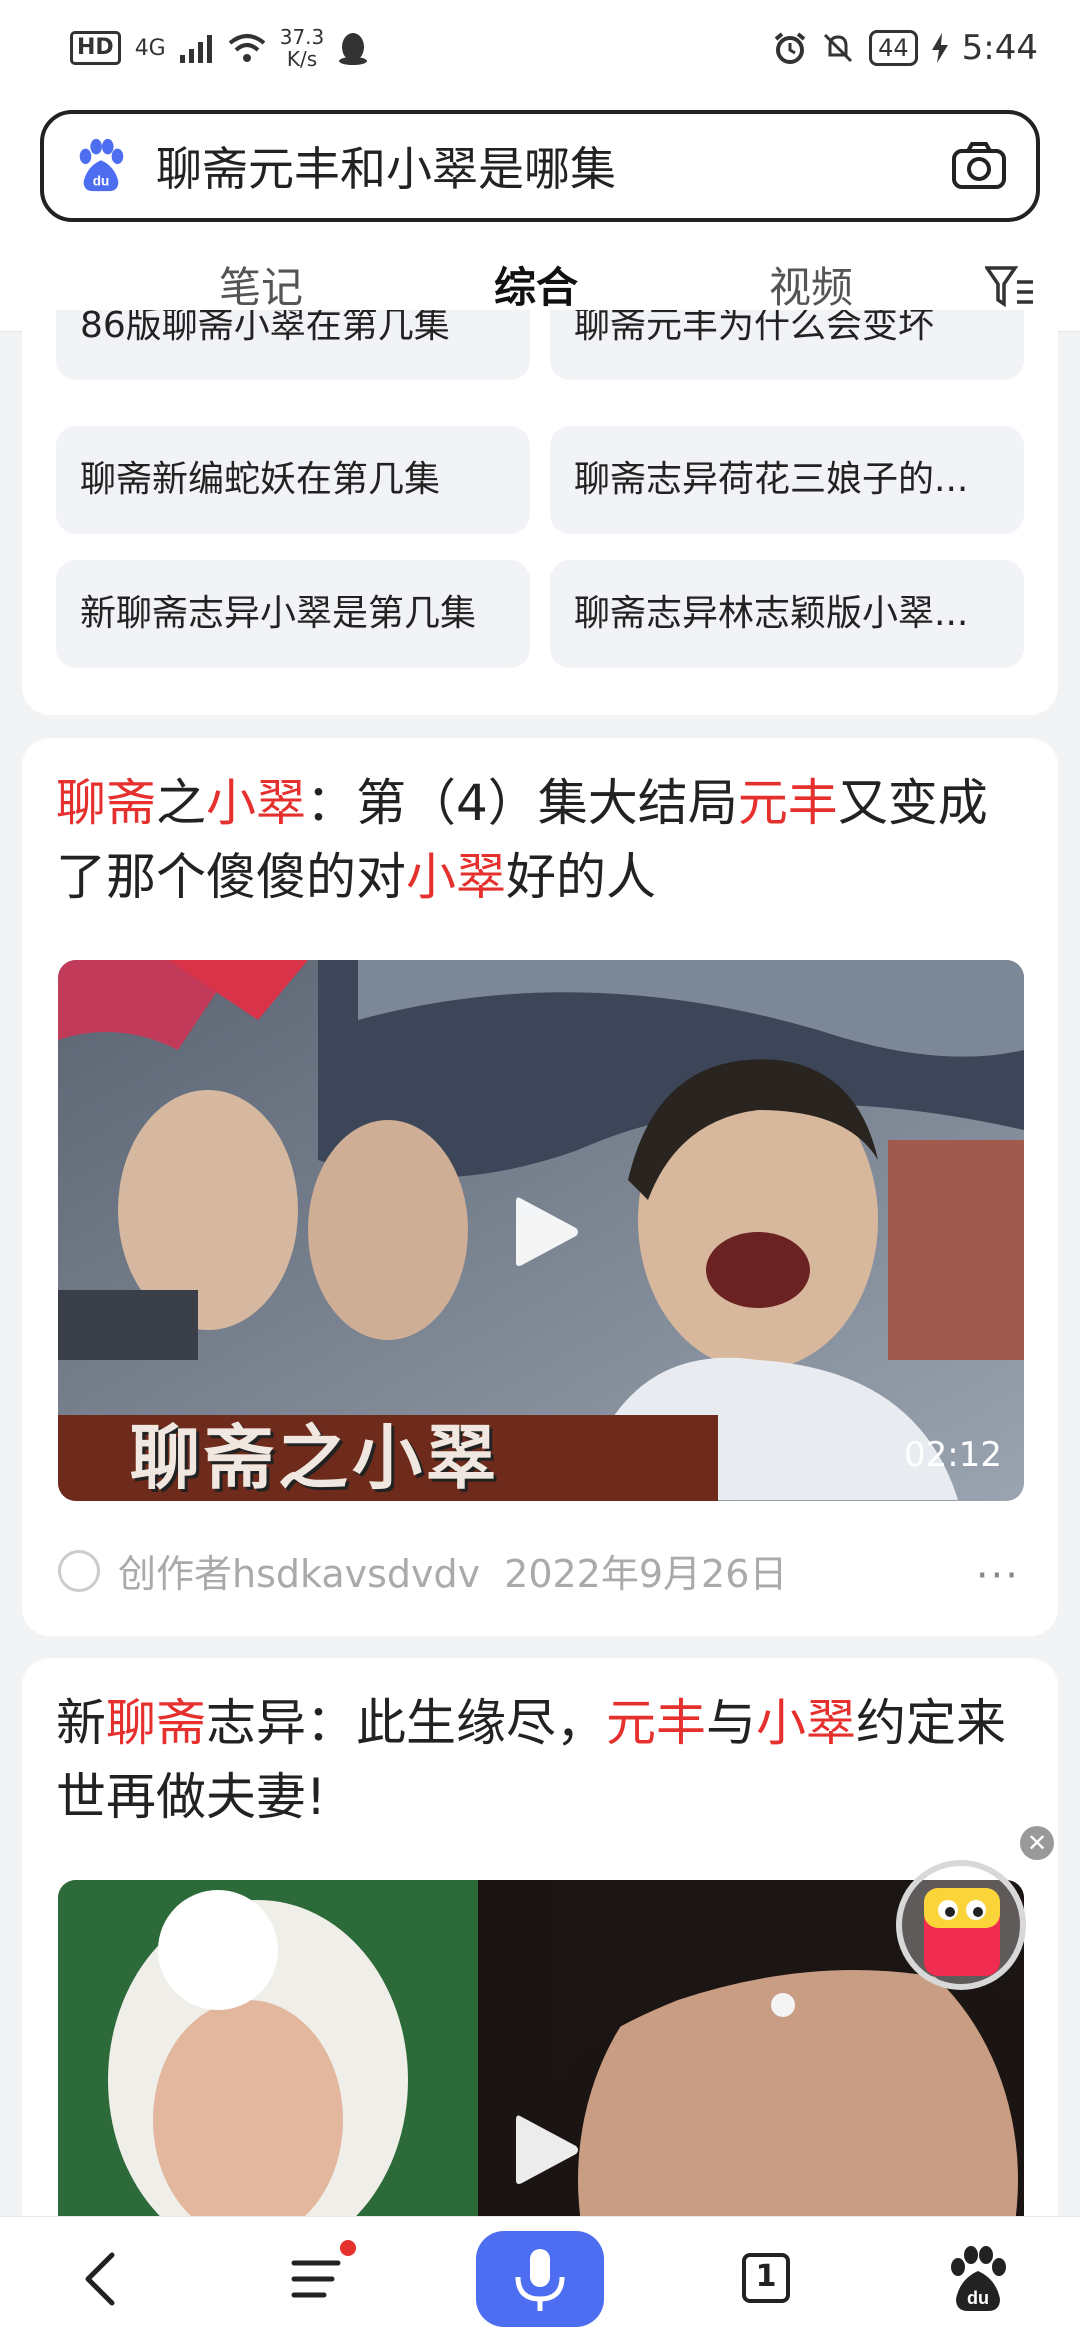 This screenshot has height=2340, width=1080. Describe the element at coordinates (219, 48) in the screenshot. I see `status-left: HD 4G 37.3 K/s` at that location.